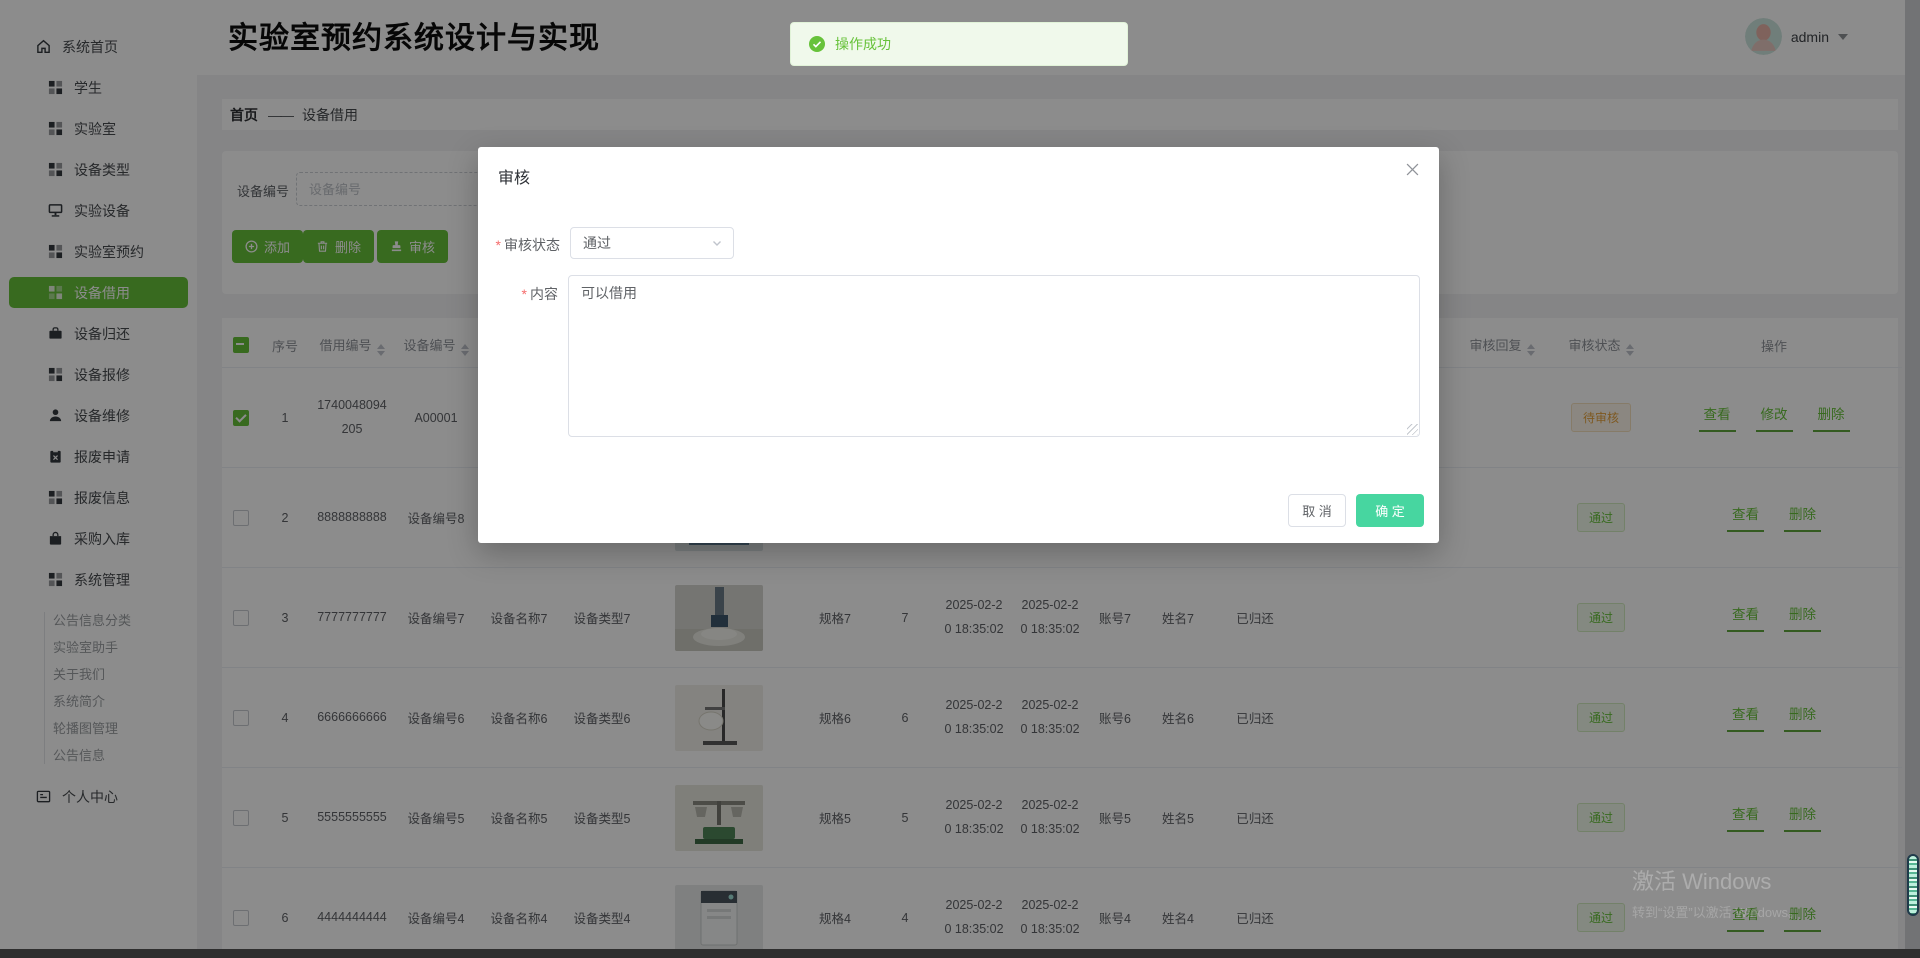 The image size is (1920, 958). I want to click on content-textarea: 可以借用, so click(994, 356).